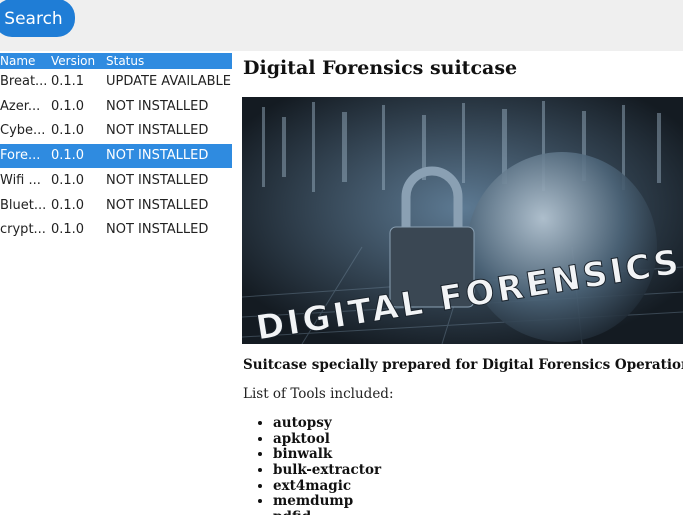 This screenshot has height=515, width=683. What do you see at coordinates (169, 61) in the screenshot?
I see `column-header-status: Status` at bounding box center [169, 61].